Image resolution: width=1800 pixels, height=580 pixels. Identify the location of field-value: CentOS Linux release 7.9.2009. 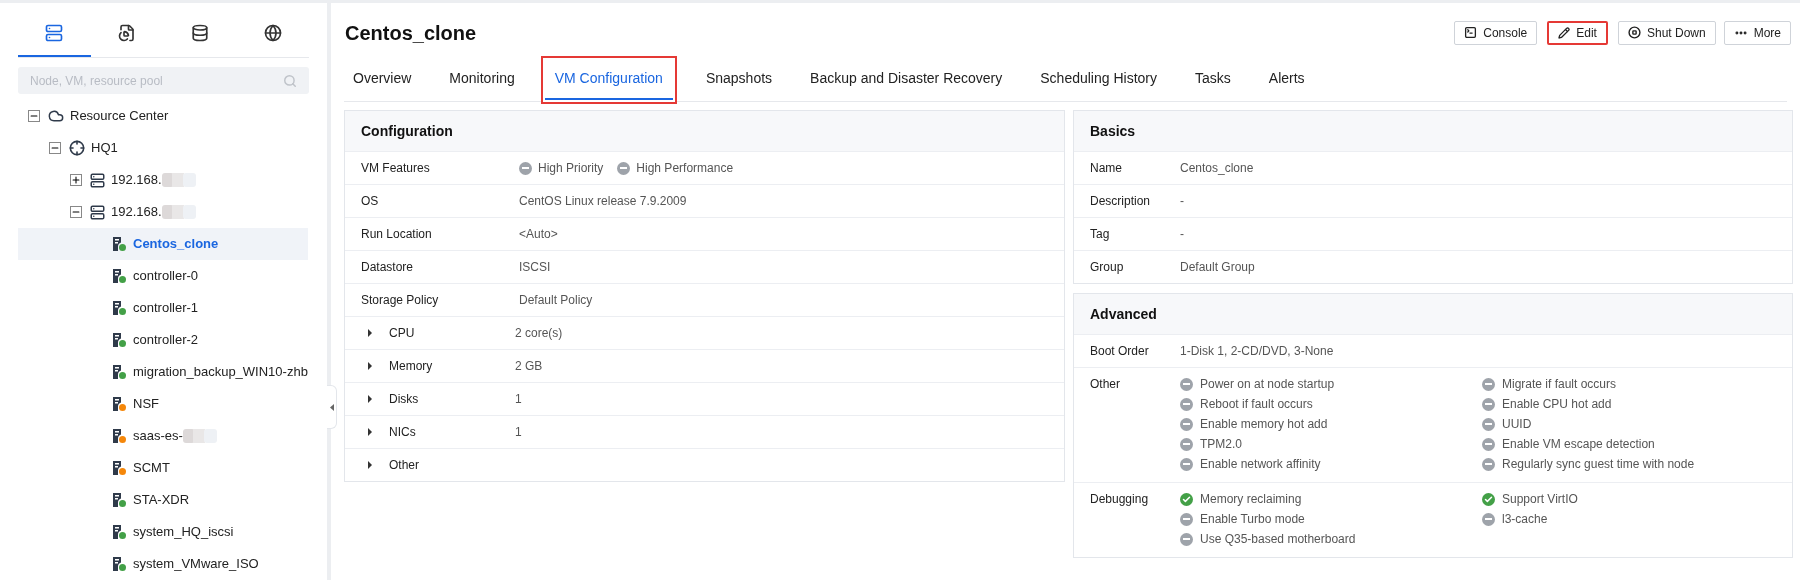
(603, 201).